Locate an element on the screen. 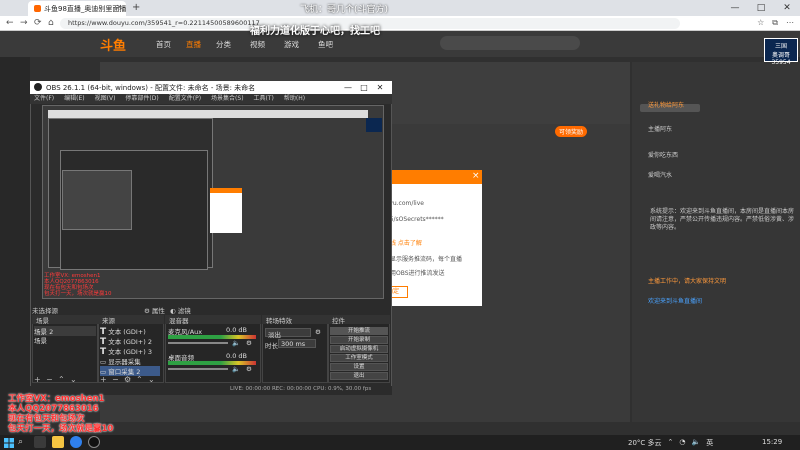  start-streaming-button: 开始推流 is located at coordinates (359, 331).